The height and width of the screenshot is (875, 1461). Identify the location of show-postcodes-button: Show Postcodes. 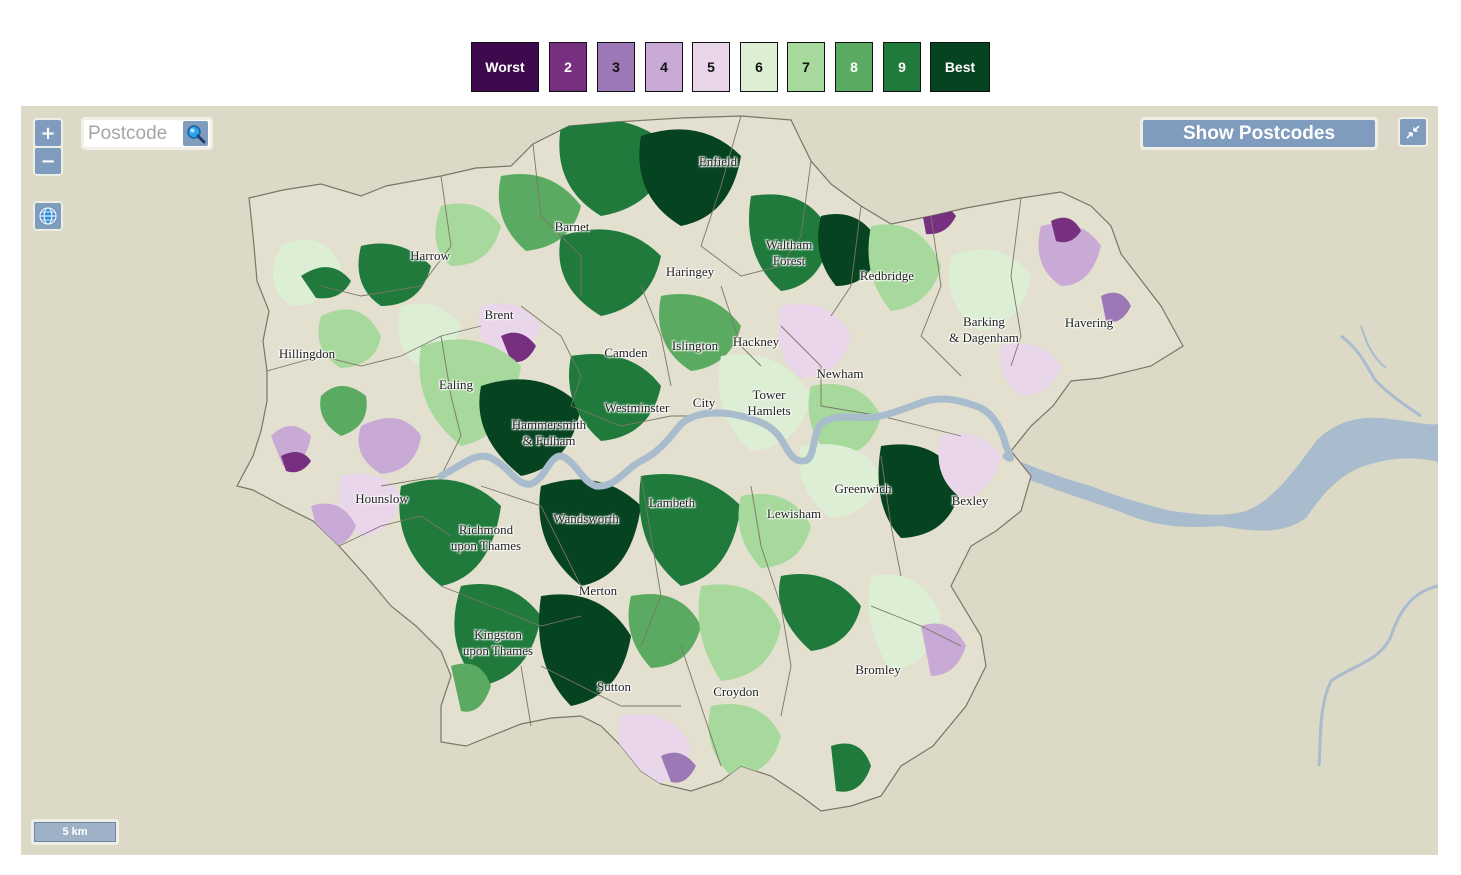
(1259, 133).